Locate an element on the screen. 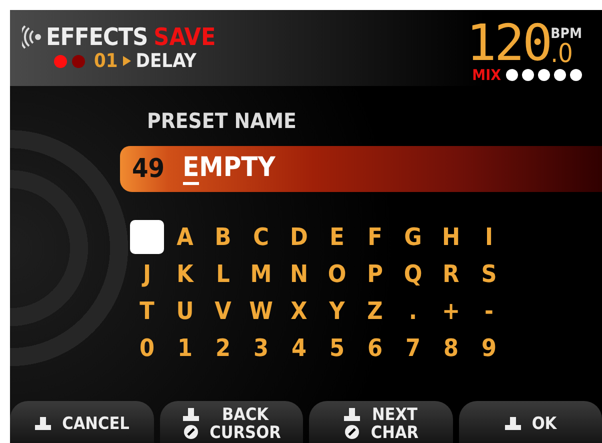  character-key: V is located at coordinates (223, 311).